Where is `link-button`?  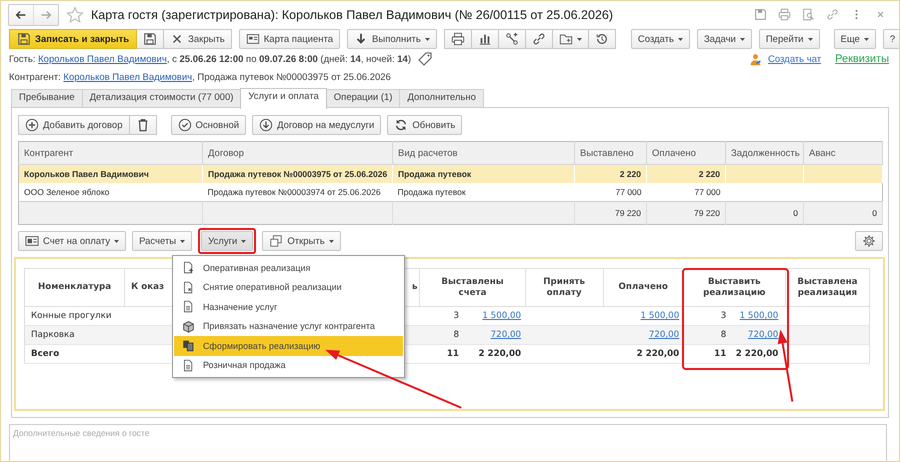
link-button is located at coordinates (539, 39).